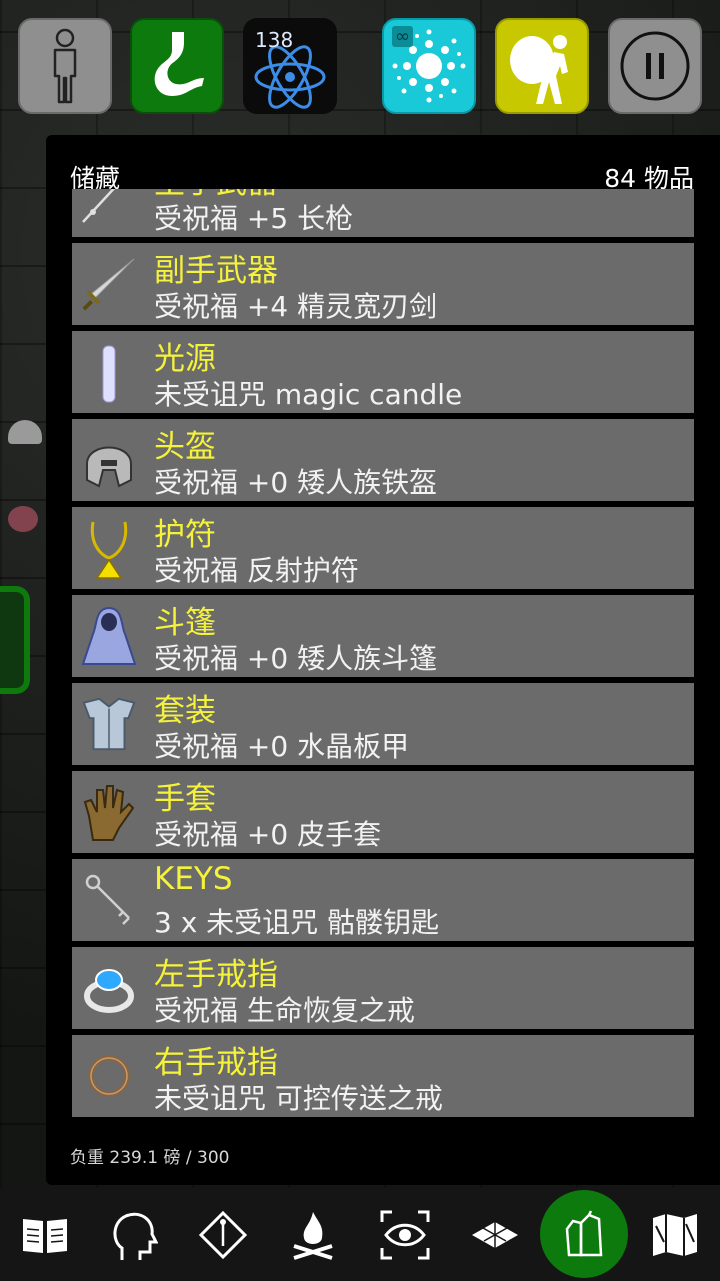 This screenshot has width=720, height=1281. Describe the element at coordinates (109, 372) in the screenshot. I see `candle-icon` at that location.